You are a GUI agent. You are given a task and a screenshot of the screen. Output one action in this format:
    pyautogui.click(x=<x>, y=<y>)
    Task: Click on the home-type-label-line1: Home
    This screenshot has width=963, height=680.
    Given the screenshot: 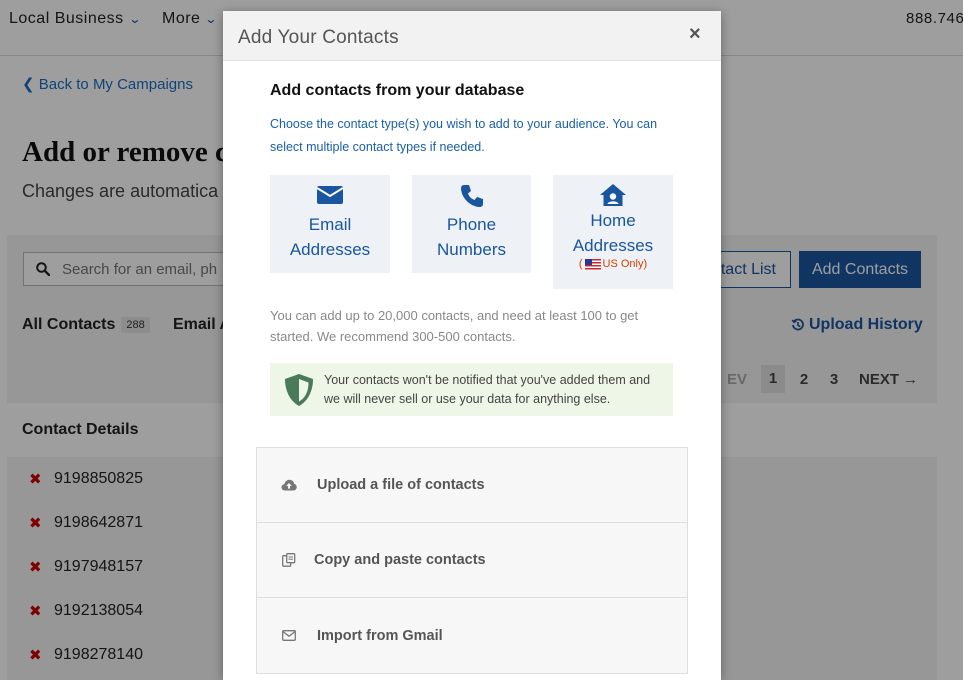 What is the action you would take?
    pyautogui.click(x=613, y=220)
    